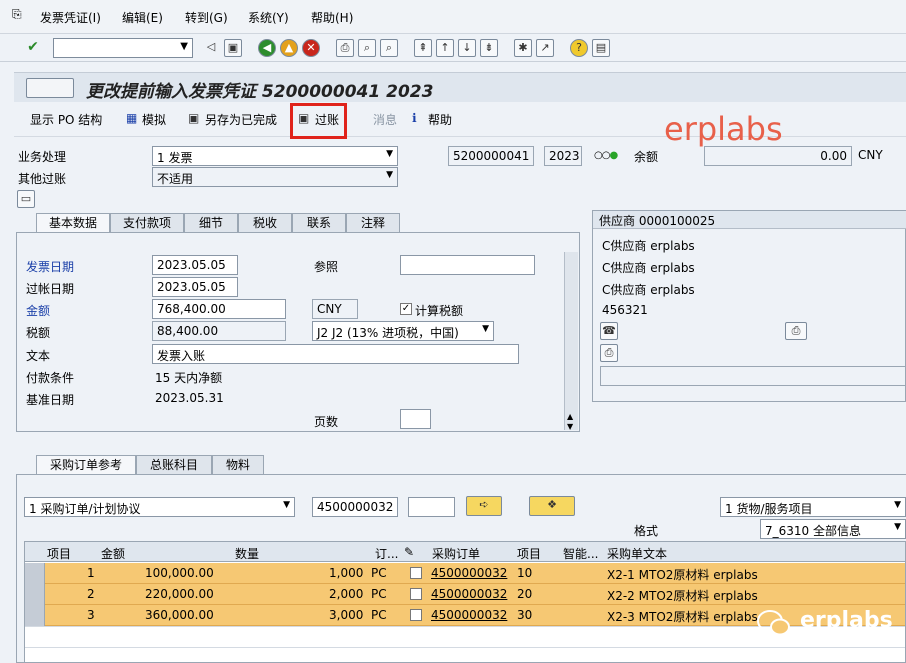 The image size is (906, 663). I want to click on menu-system: 系统(Y), so click(268, 17).